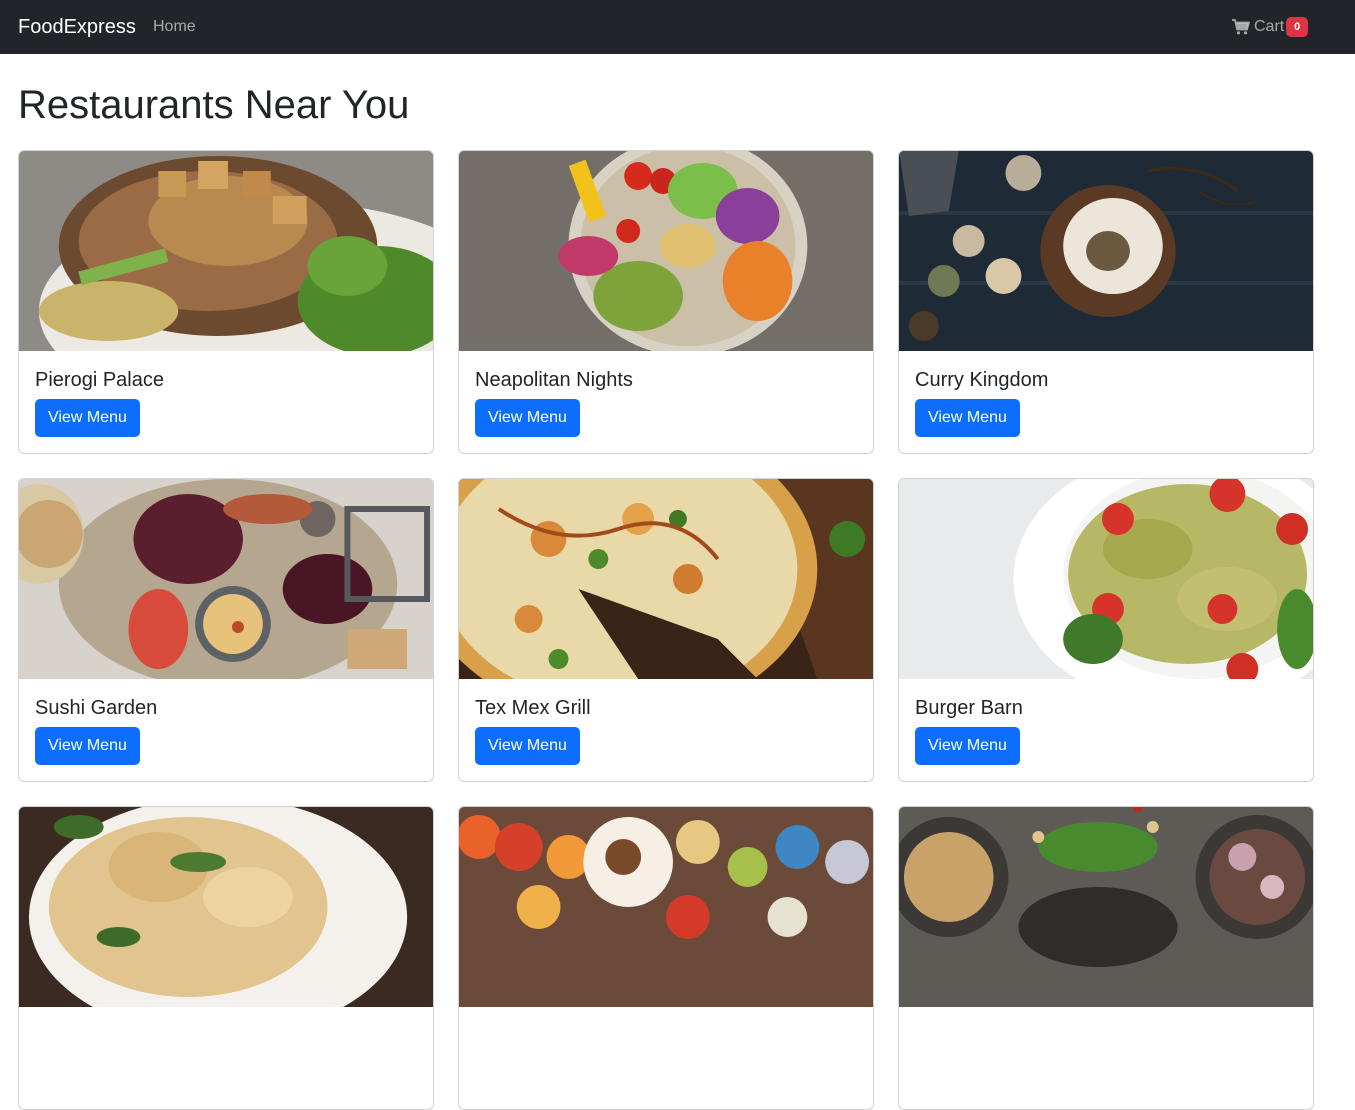  I want to click on cart-icon, so click(1241, 27).